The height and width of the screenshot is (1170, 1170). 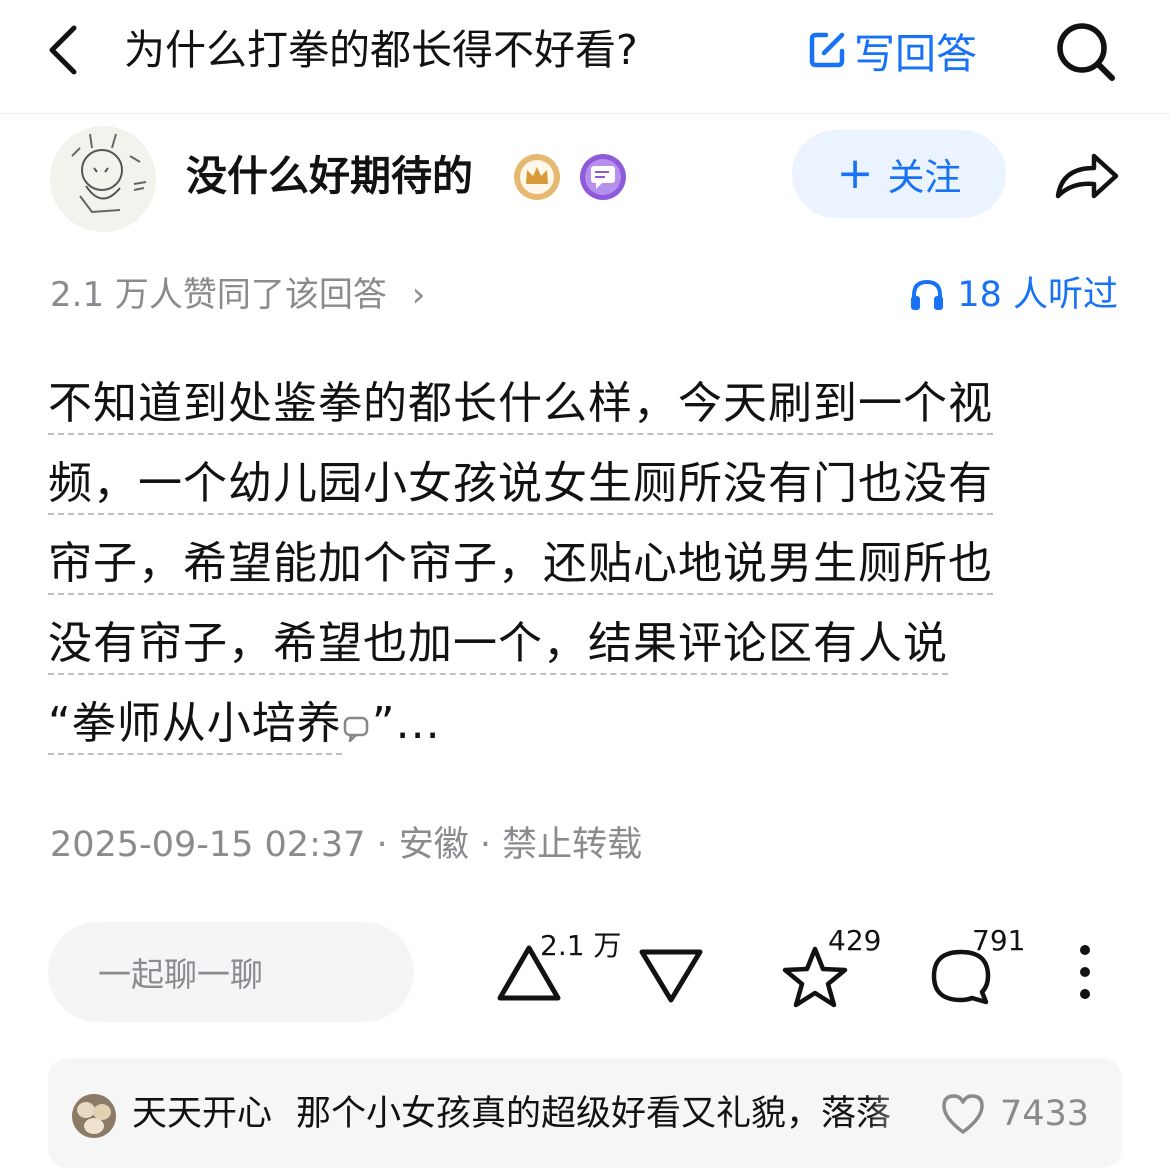 I want to click on plus-icon: +, so click(x=855, y=173).